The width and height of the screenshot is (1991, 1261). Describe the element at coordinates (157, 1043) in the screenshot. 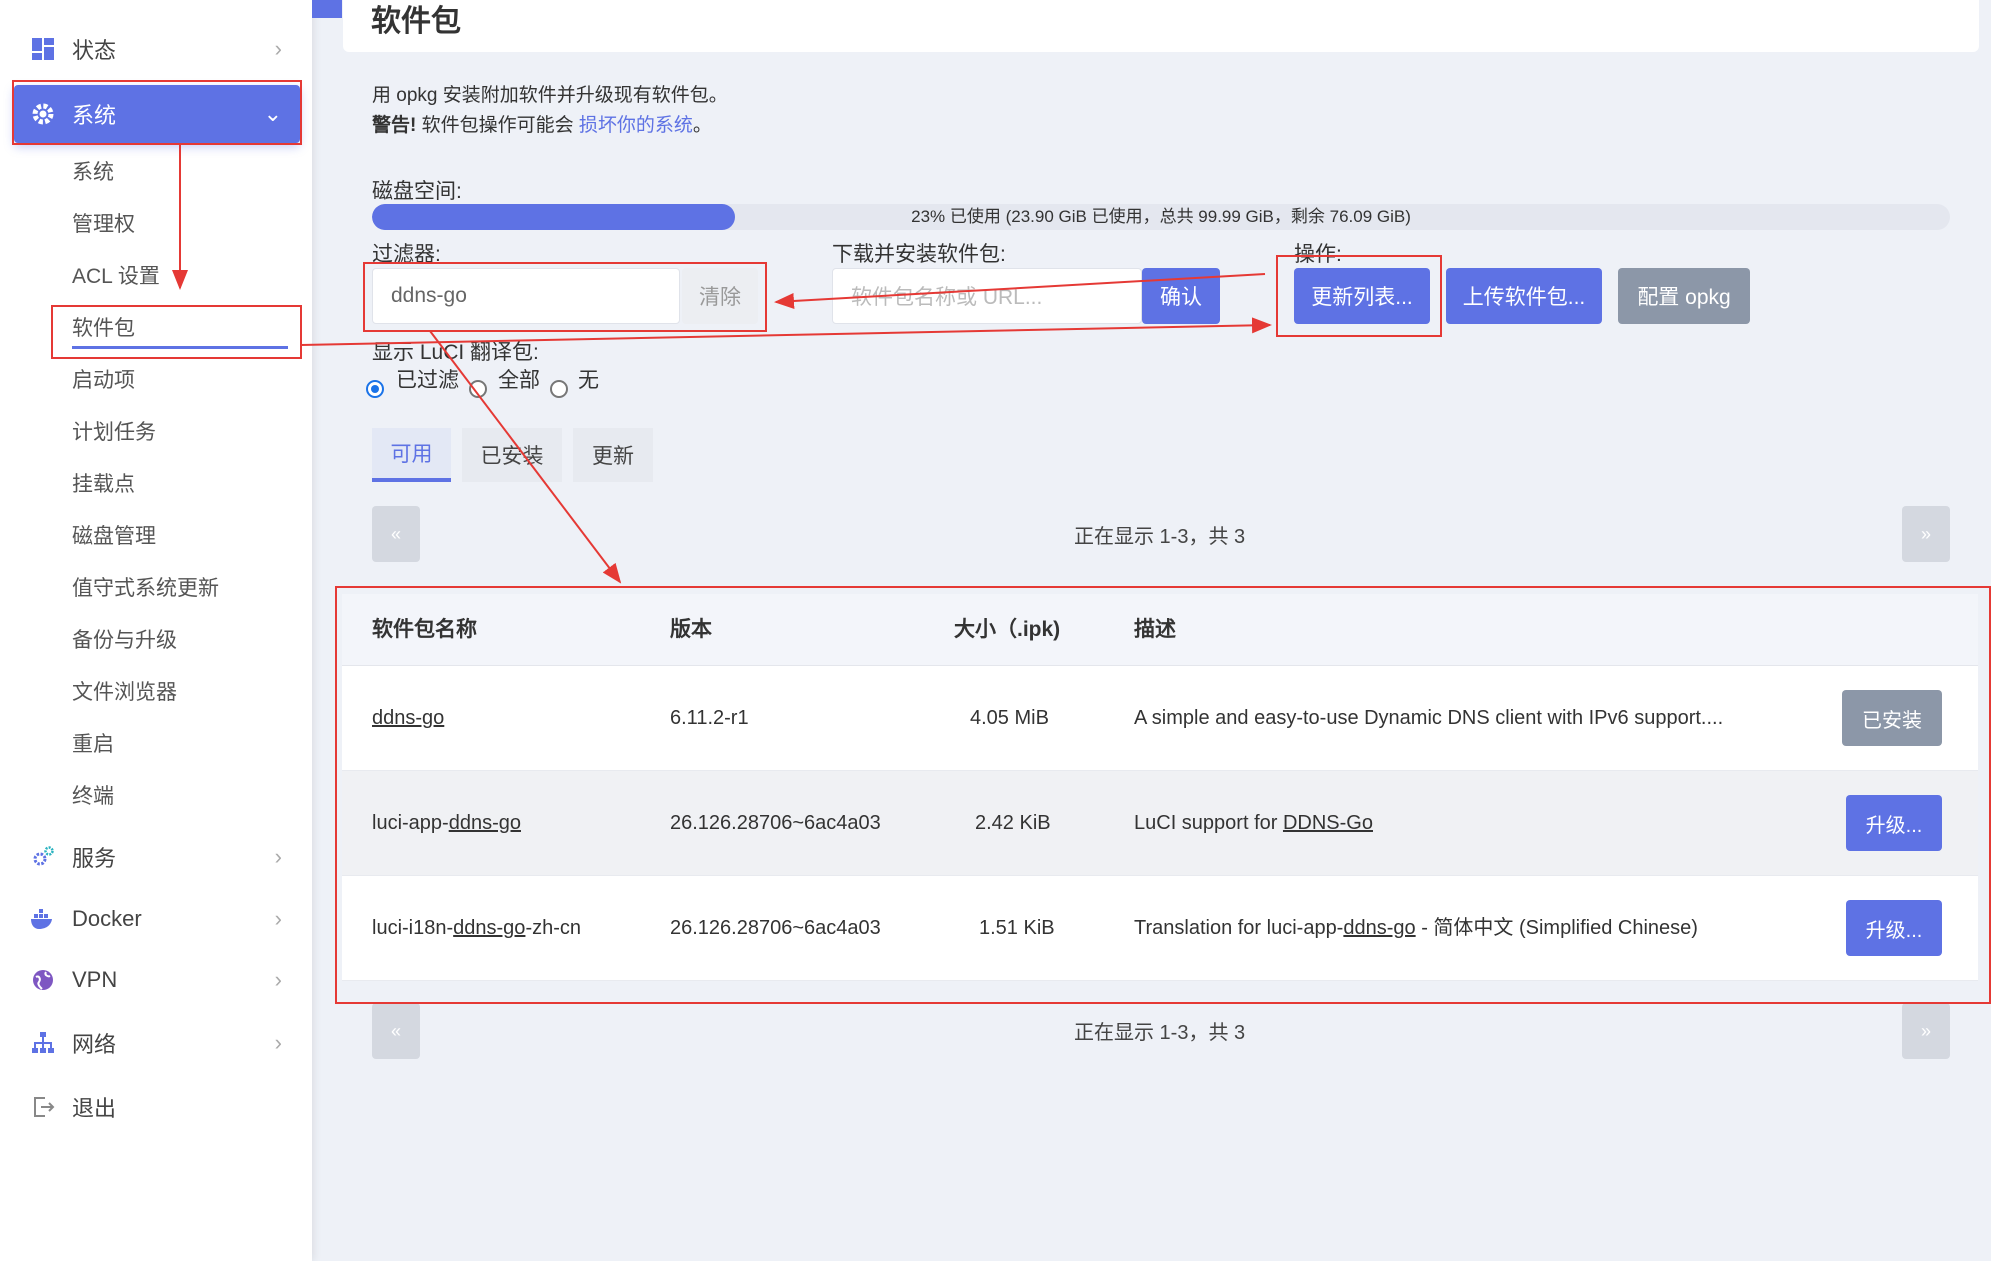

I see `nav-network: 网络 ›` at that location.